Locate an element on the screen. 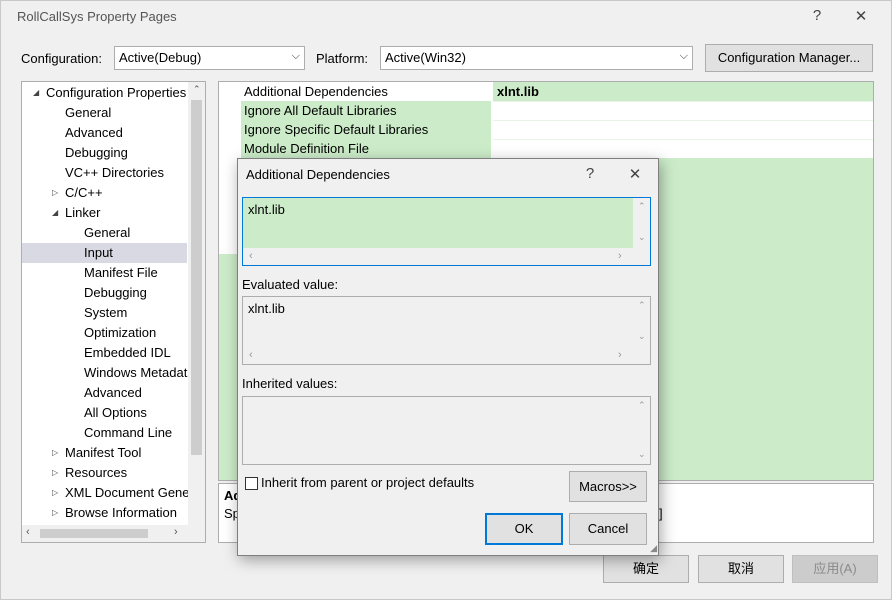 The image size is (892, 600). evaluated-horizontal-scrollbar: ‹ › is located at coordinates (438, 355).